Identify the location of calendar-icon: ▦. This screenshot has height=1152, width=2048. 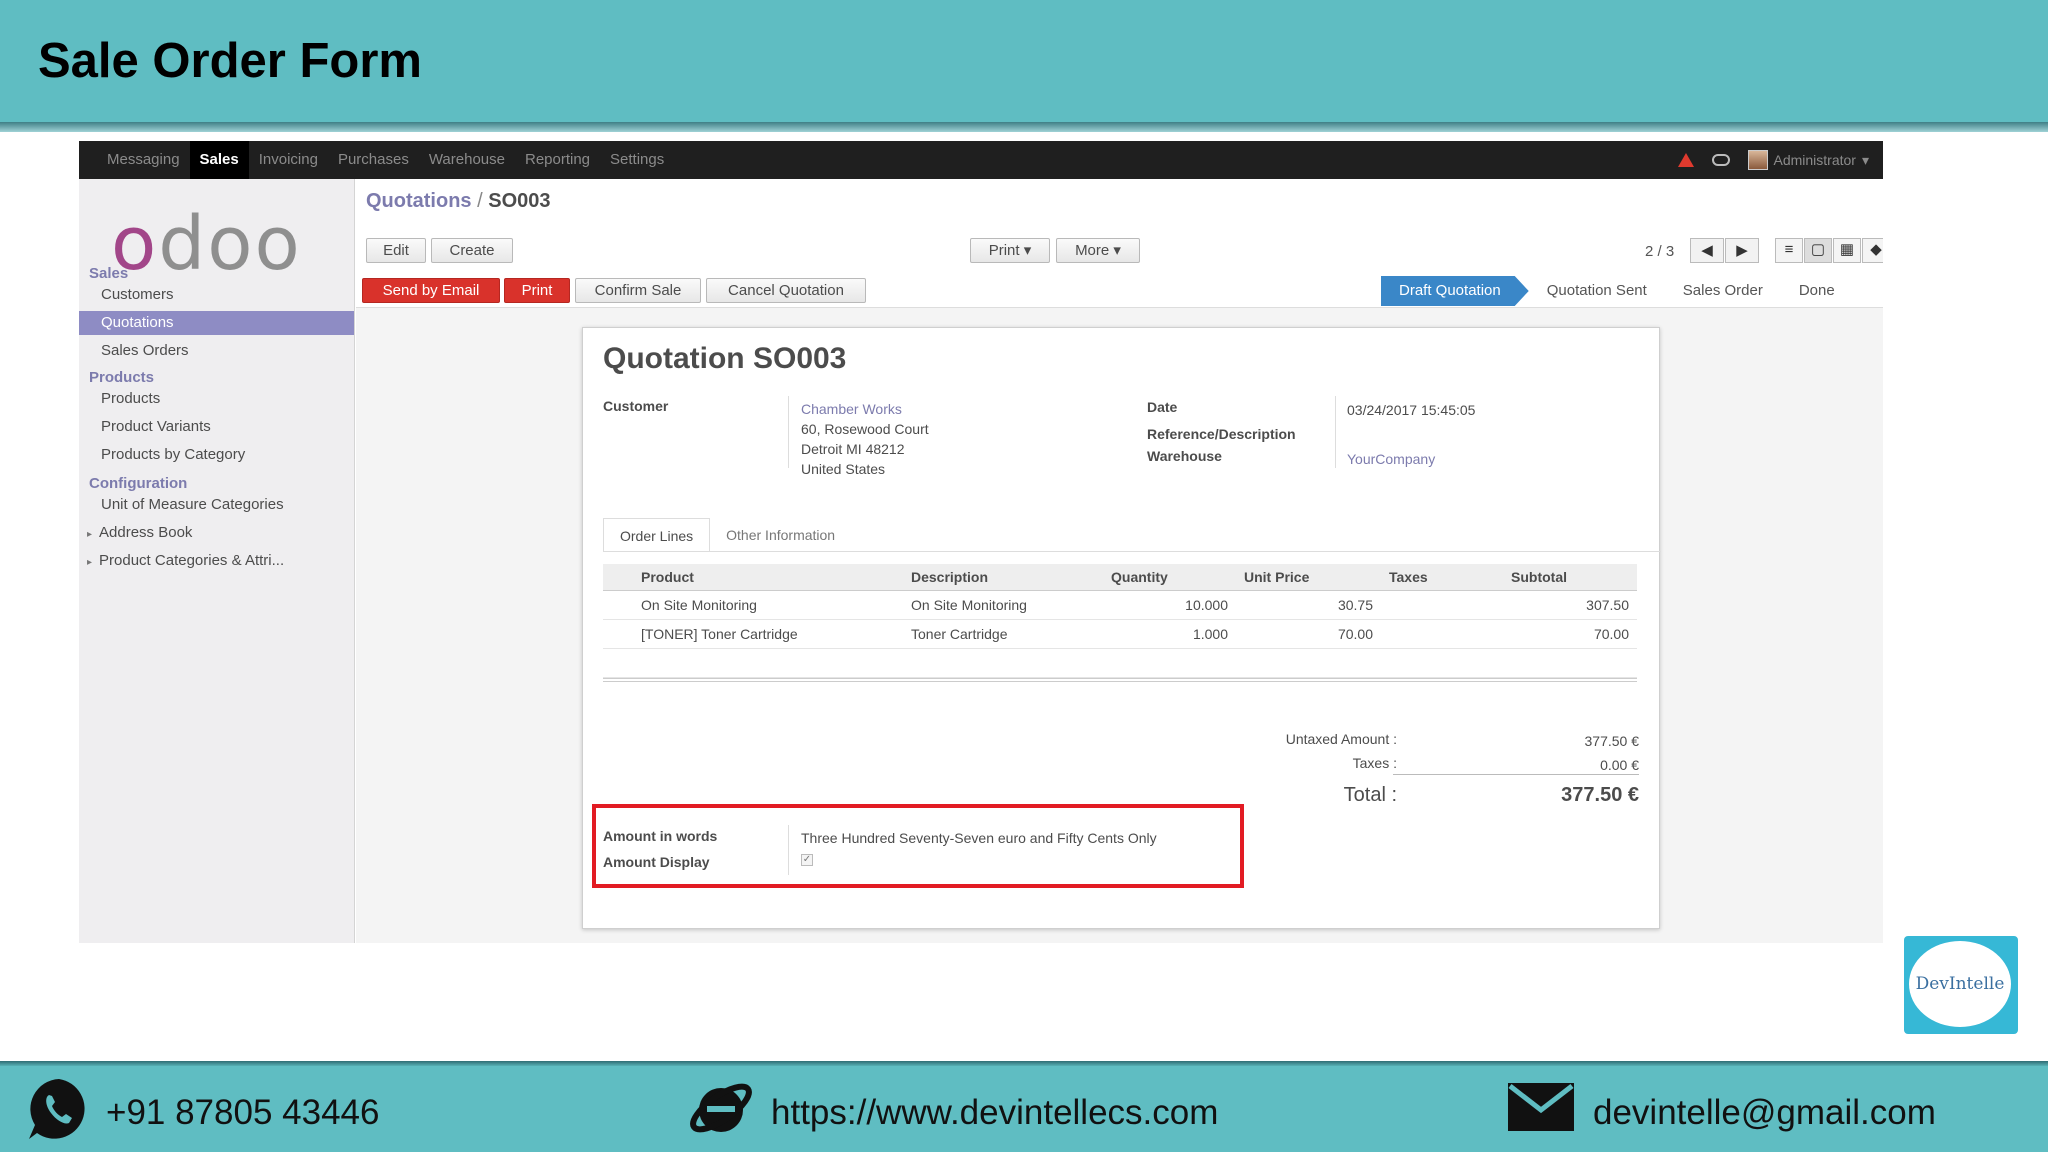
(1847, 249).